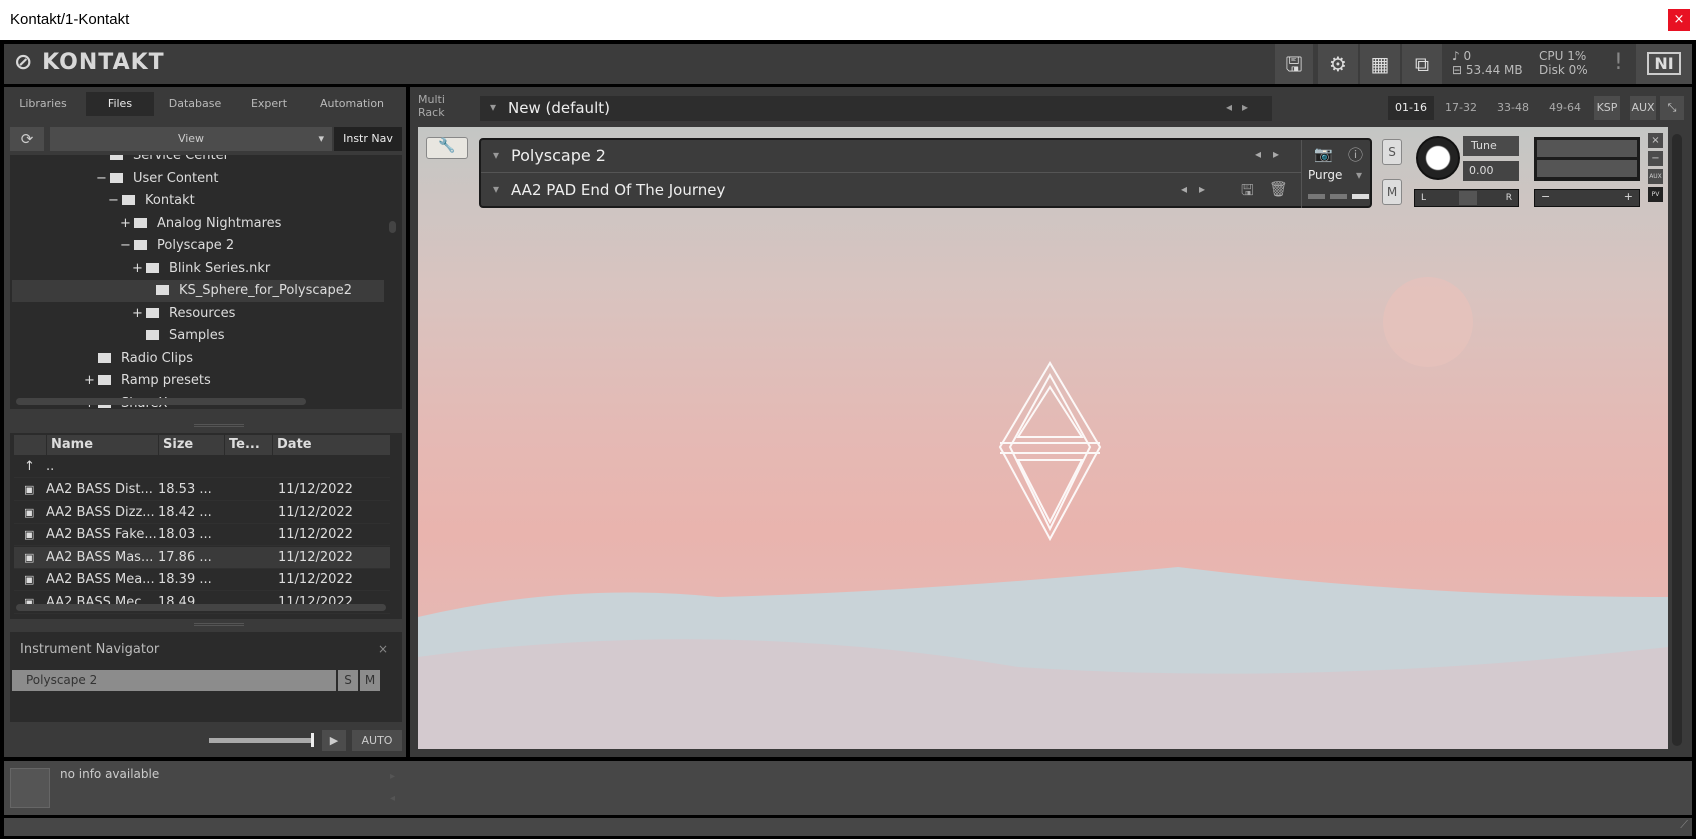 This screenshot has width=1696, height=839. What do you see at coordinates (1684, 825) in the screenshot?
I see `resize-grip-icon: ⟋` at bounding box center [1684, 825].